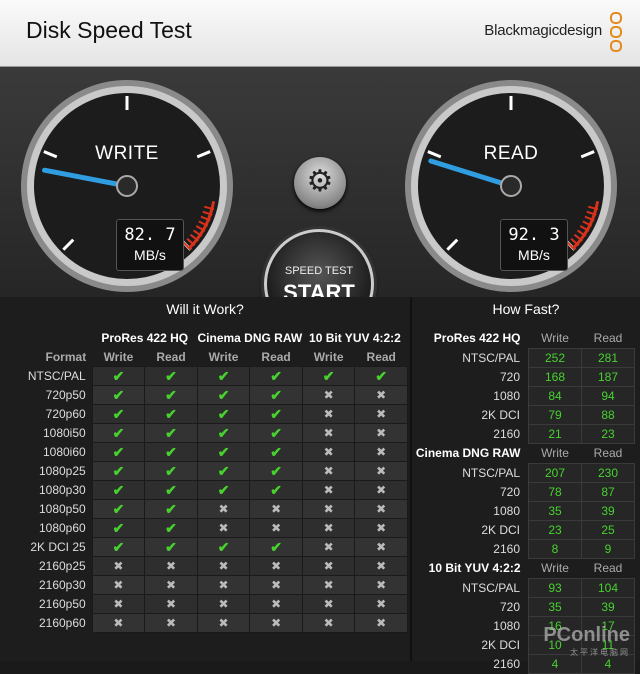  What do you see at coordinates (608, 414) in the screenshot?
I see `fps-read-value: 88` at bounding box center [608, 414].